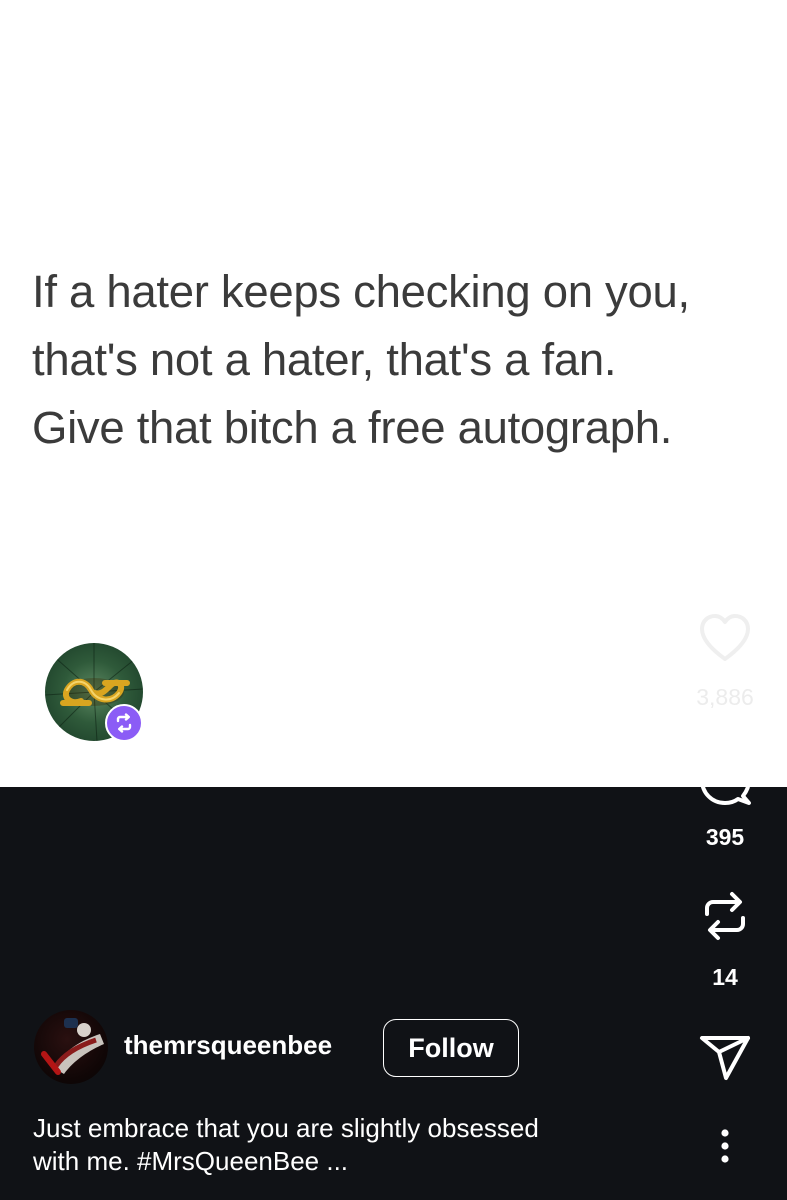 Image resolution: width=787 pixels, height=1200 pixels. What do you see at coordinates (361, 291) in the screenshot?
I see `post-image-text-line: If a hater keeps checking on you,` at bounding box center [361, 291].